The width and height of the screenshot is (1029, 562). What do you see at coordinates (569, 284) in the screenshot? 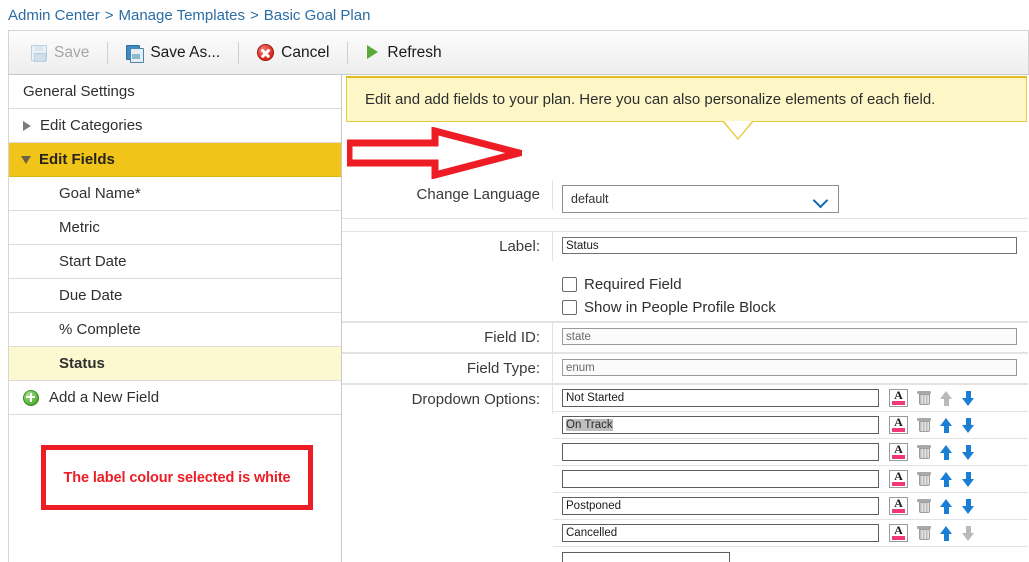
I see `required-field-checkbox` at bounding box center [569, 284].